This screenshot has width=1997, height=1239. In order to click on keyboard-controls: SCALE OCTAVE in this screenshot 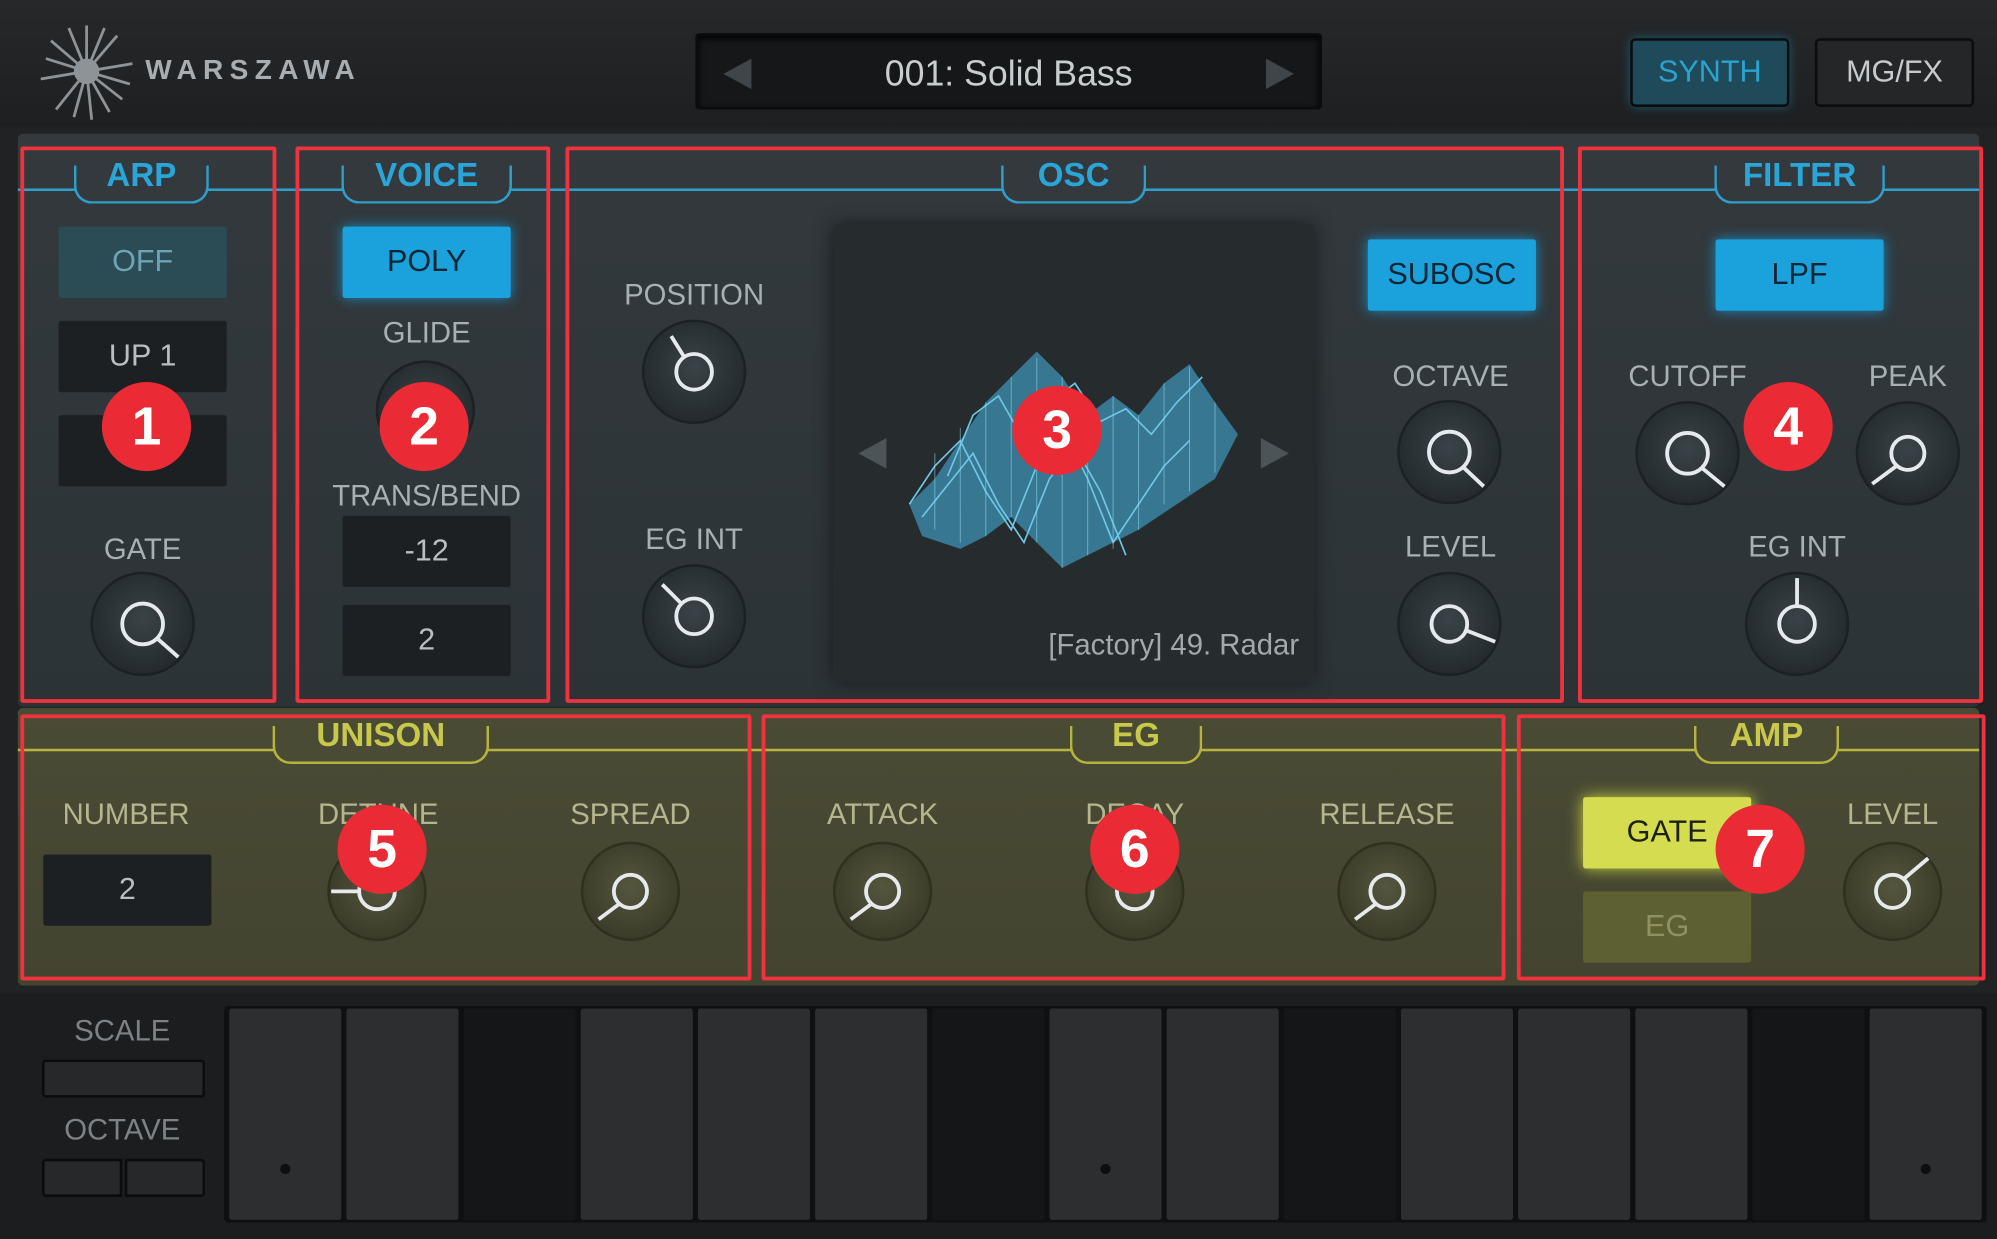, I will do `click(120, 1115)`.